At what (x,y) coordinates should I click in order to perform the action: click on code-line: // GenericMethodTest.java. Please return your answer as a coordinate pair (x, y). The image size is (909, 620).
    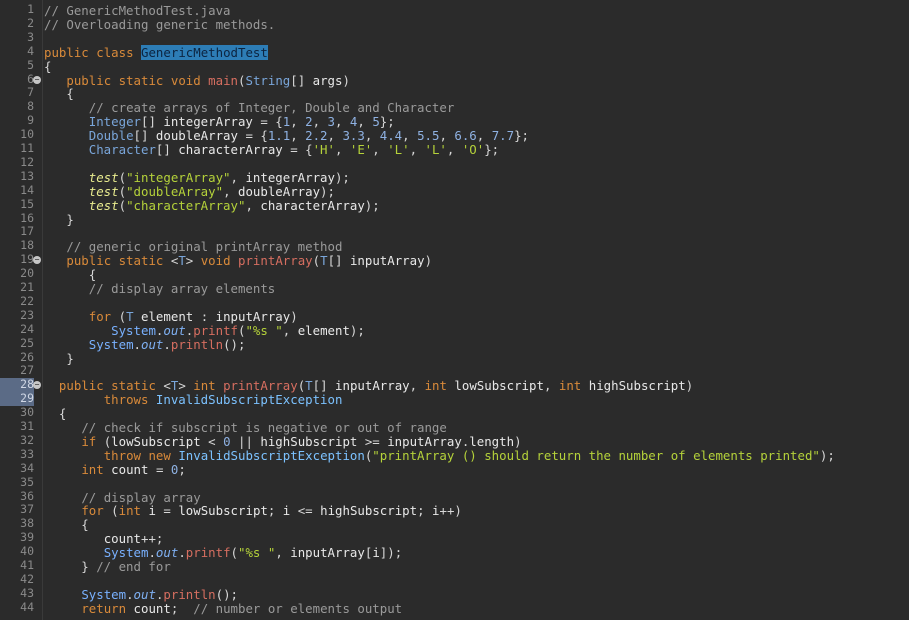
    Looking at the image, I should click on (137, 10).